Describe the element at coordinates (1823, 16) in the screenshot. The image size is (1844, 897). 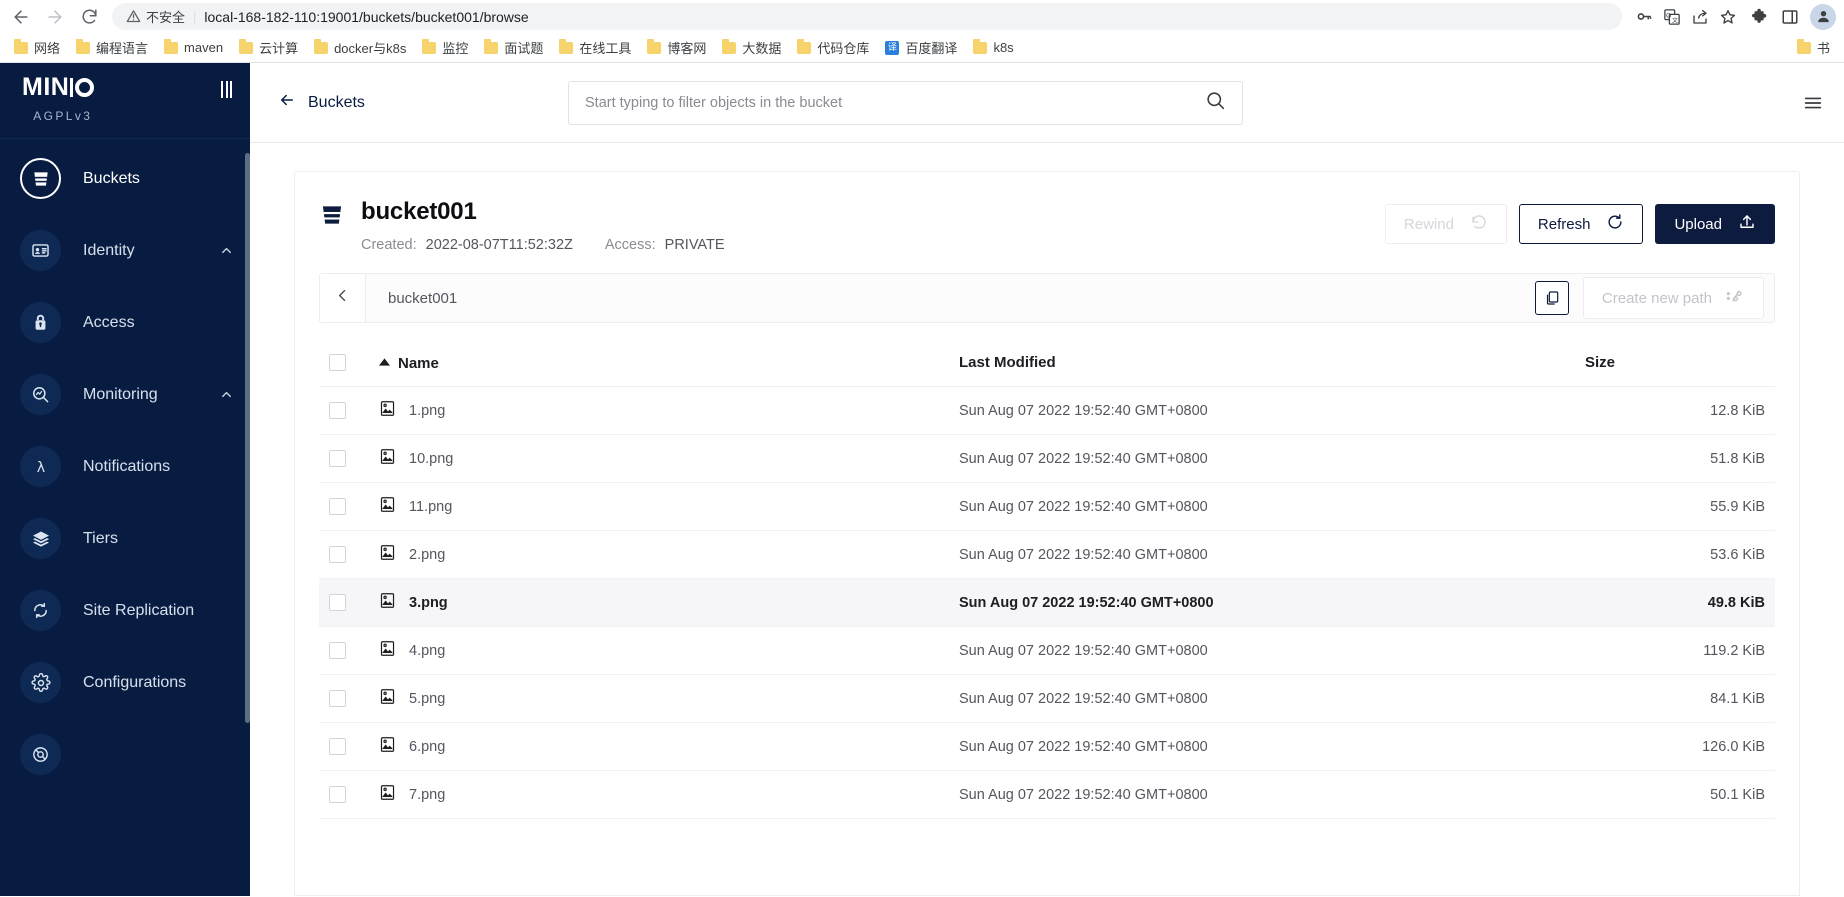
I see `profile-avatar-icon` at that location.